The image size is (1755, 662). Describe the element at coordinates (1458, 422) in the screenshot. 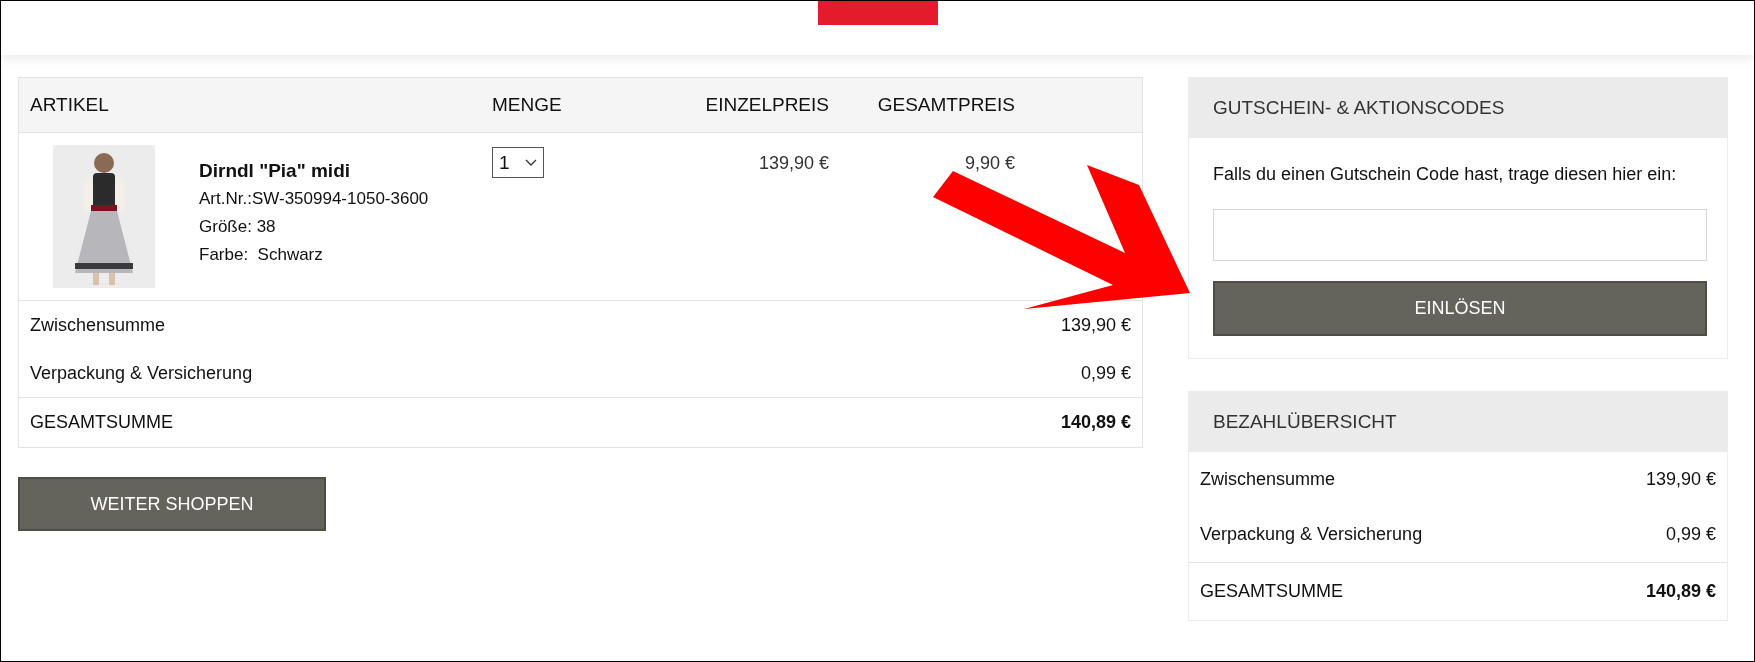

I see `panel-title: BEZAHLÜBERSICHT` at that location.